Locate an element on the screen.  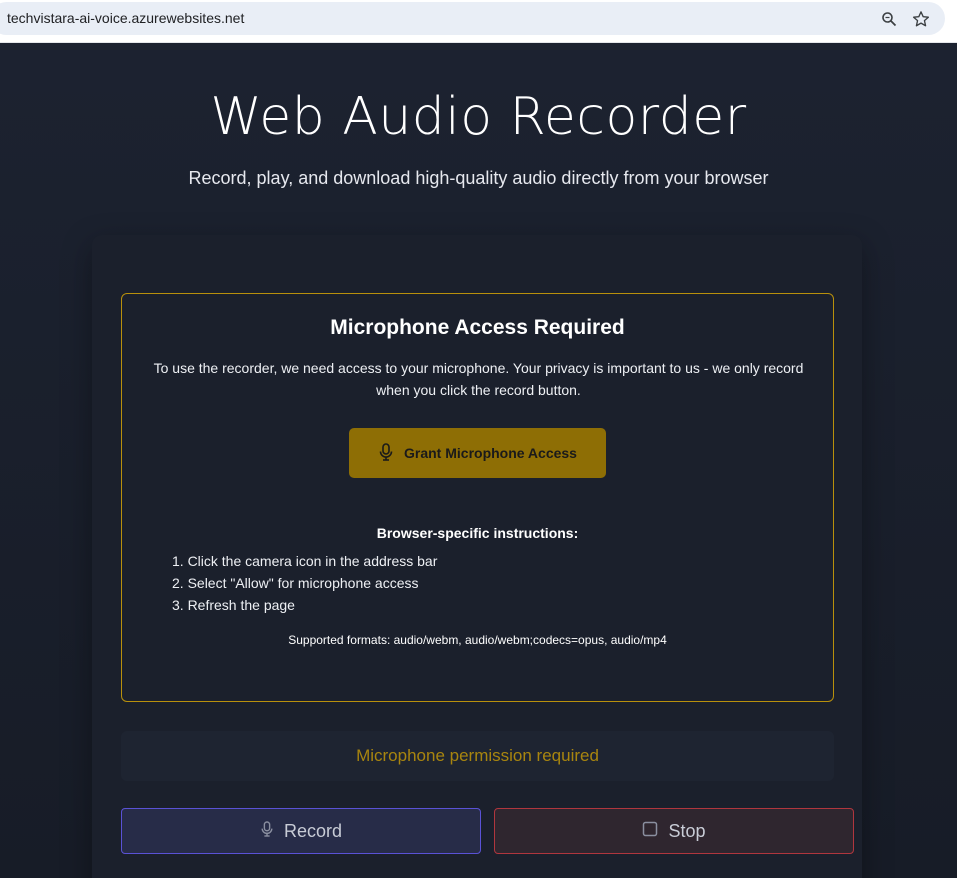
stop-label: Stop is located at coordinates (687, 830).